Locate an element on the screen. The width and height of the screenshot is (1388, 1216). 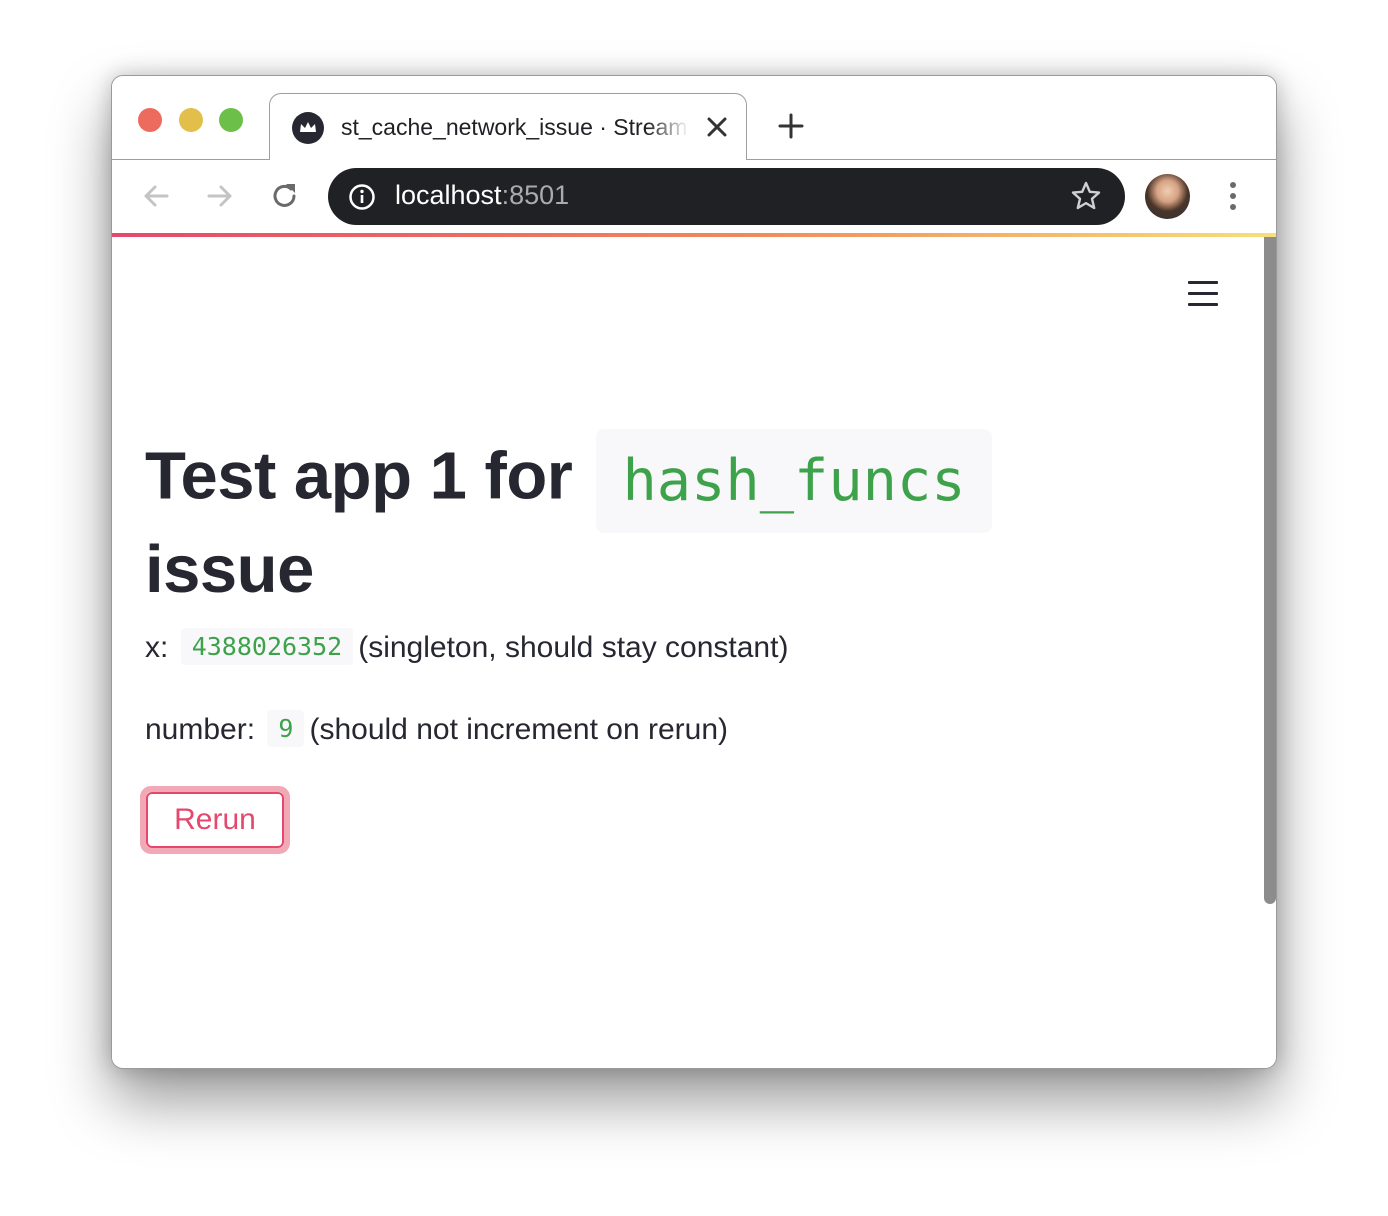
hamburger-menu-icon is located at coordinates (1203, 292).